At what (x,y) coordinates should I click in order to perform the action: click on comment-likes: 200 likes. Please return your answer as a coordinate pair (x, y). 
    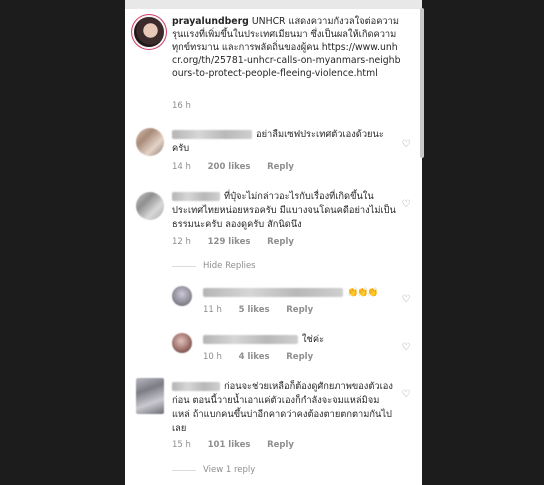
    Looking at the image, I should click on (229, 167).